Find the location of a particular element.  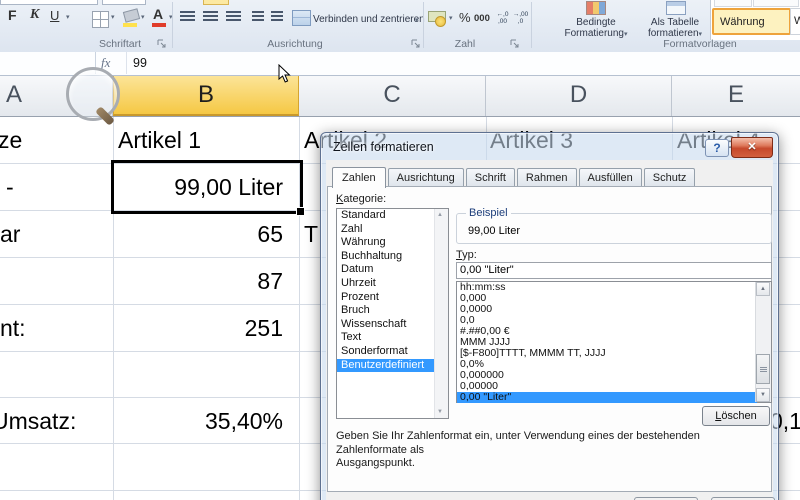

category-item: Zahl is located at coordinates (392, 230).